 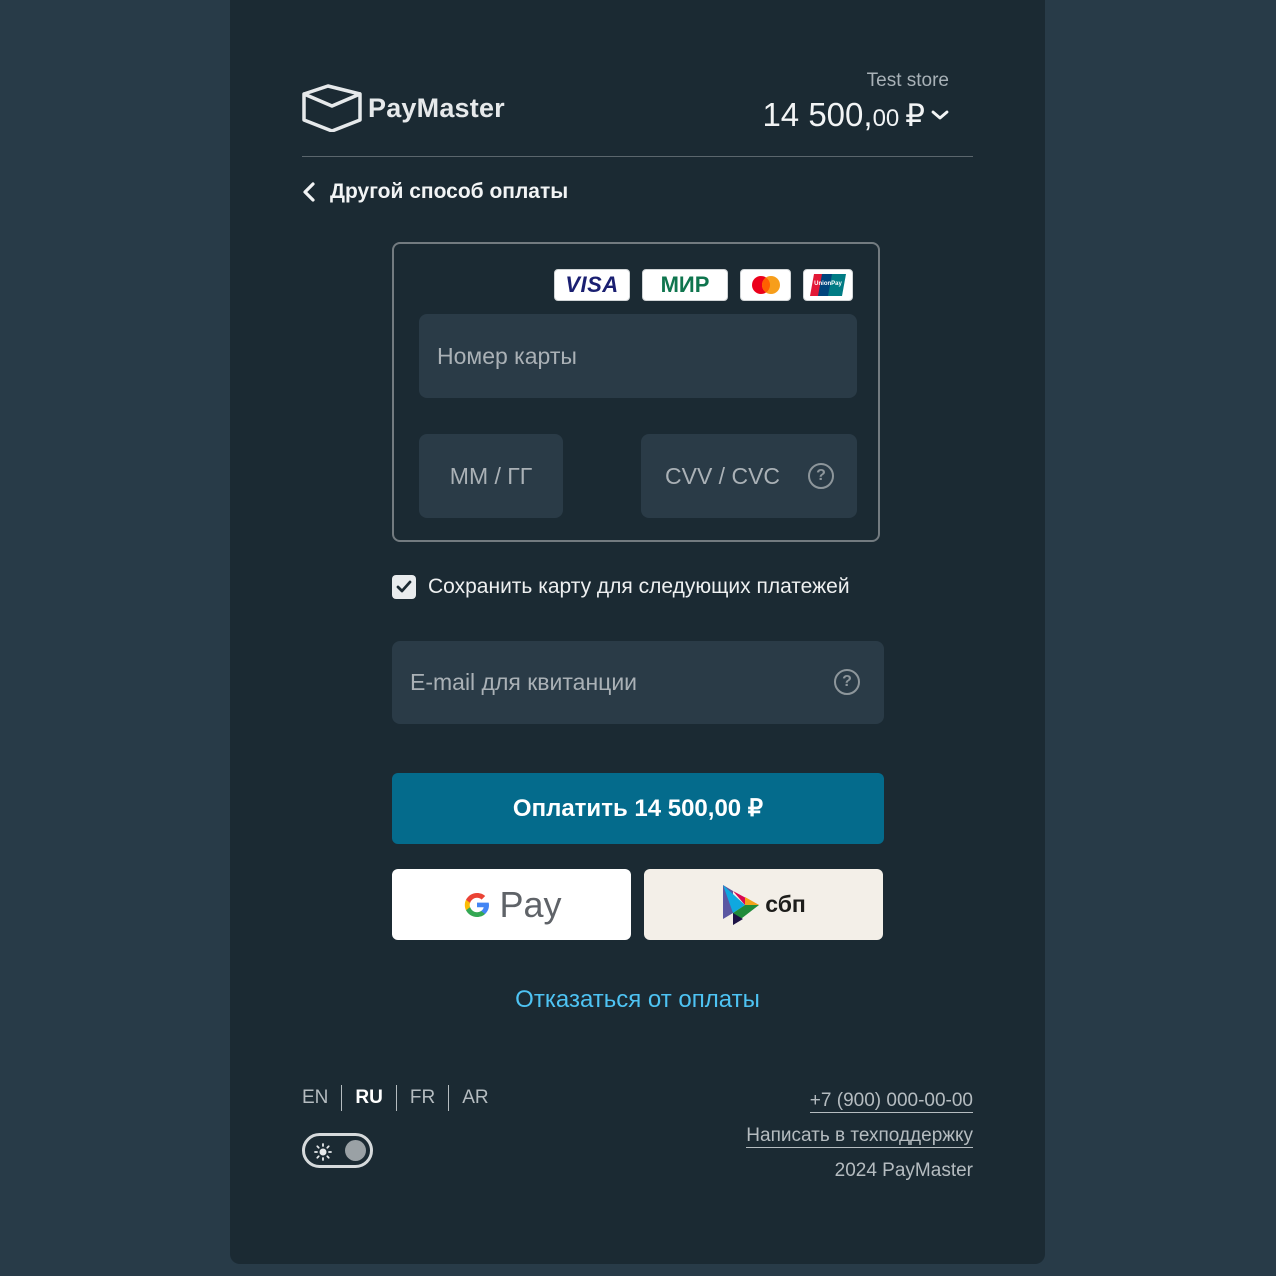 What do you see at coordinates (524, 682) in the screenshot?
I see `email-placeholder: E-mail для квитанции` at bounding box center [524, 682].